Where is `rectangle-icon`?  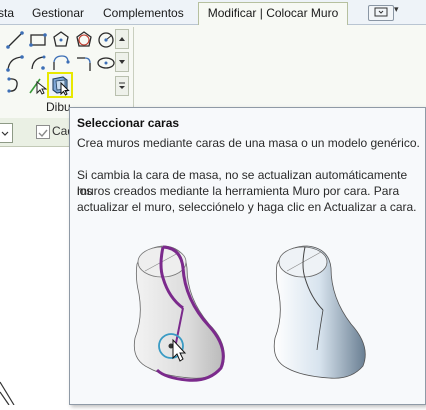
rectangle-icon is located at coordinates (38, 40).